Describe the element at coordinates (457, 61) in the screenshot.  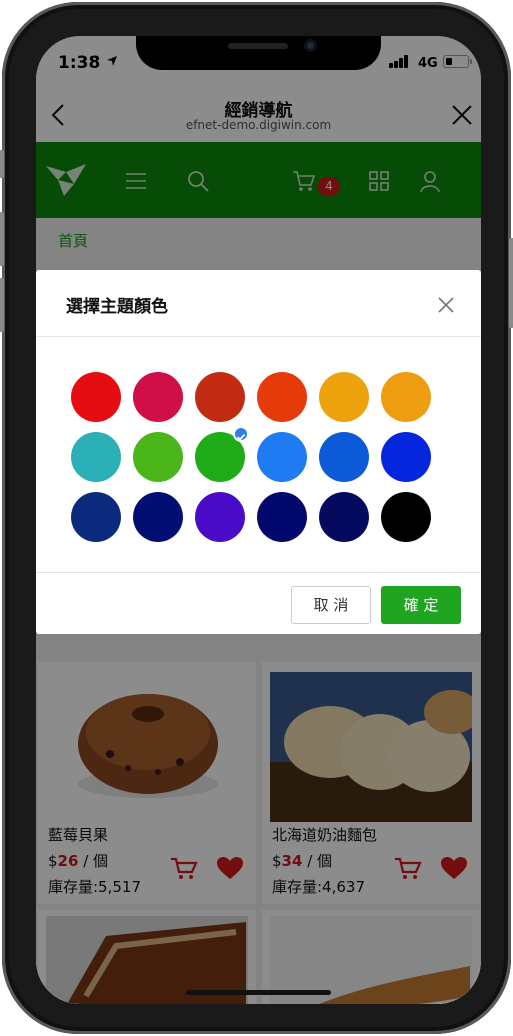
I see `battery-icon` at that location.